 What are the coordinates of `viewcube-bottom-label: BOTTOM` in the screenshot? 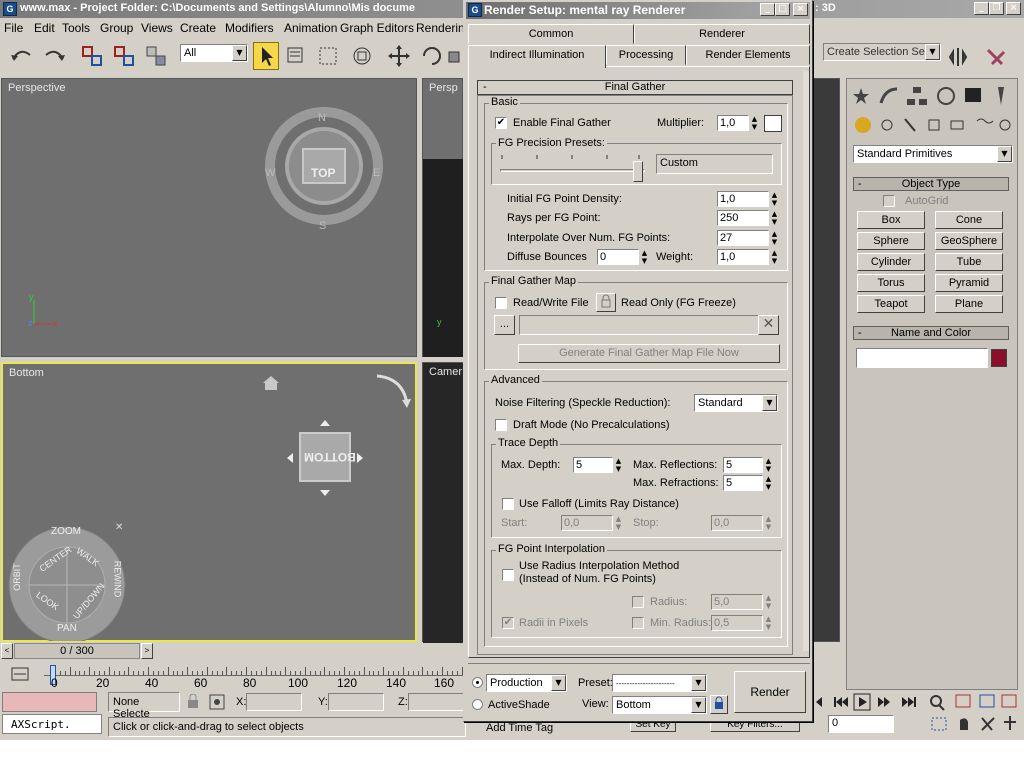 It's located at (330, 457).